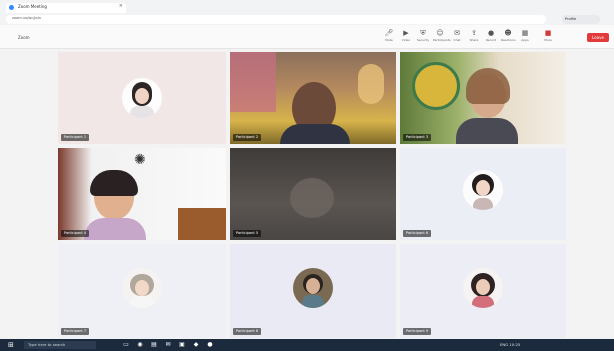  What do you see at coordinates (47, 344) in the screenshot?
I see `search-placeholder: Type here to search` at bounding box center [47, 344].